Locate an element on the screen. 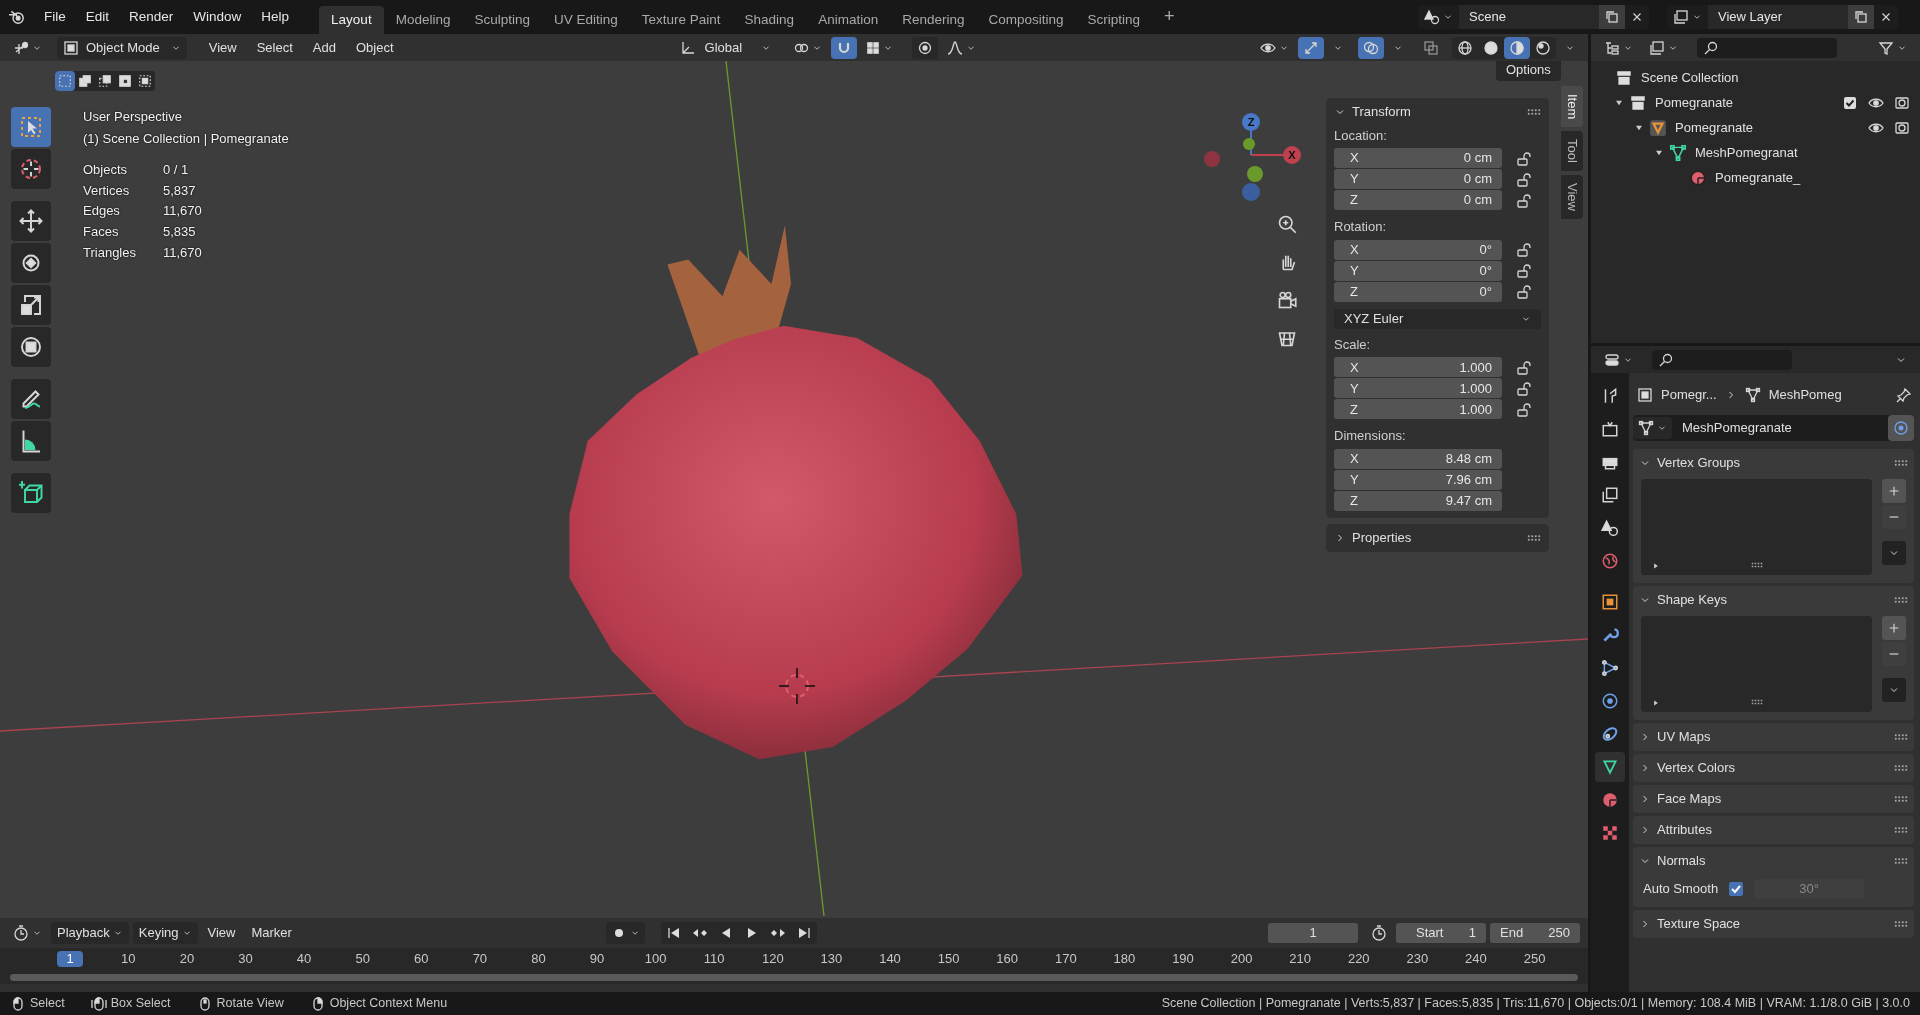  menu-item: Object is located at coordinates (374, 47).